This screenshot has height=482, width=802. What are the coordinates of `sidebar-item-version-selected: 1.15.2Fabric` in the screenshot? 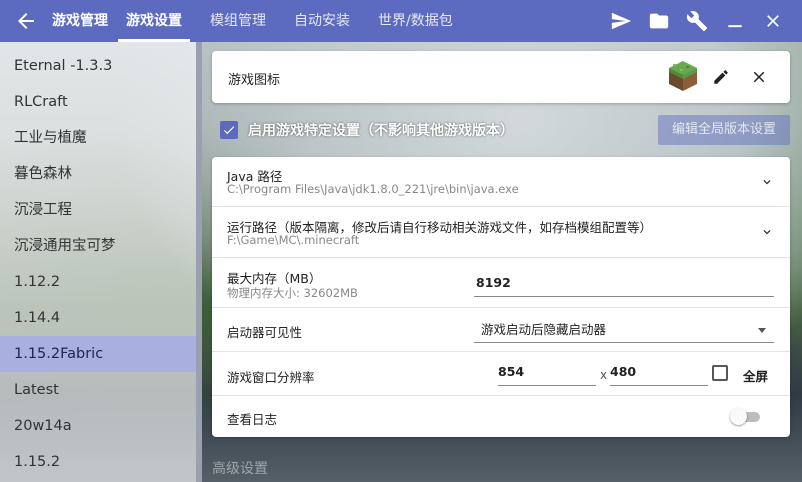 It's located at (98, 354).